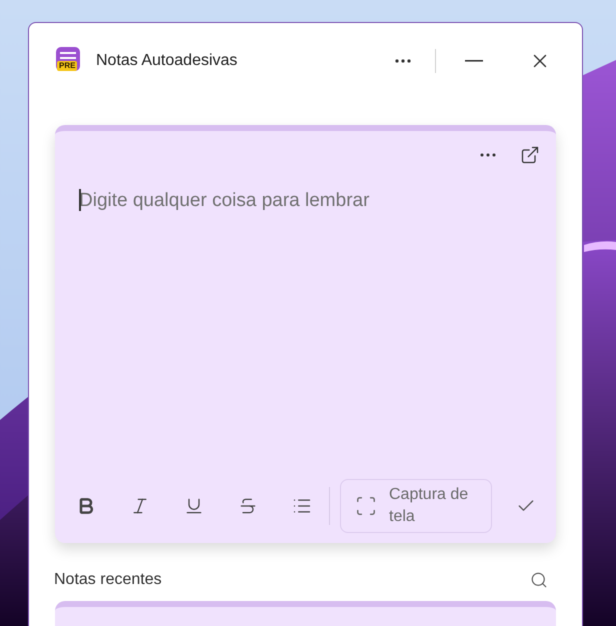 The height and width of the screenshot is (626, 616). Describe the element at coordinates (530, 155) in the screenshot. I see `open-external-icon` at that location.